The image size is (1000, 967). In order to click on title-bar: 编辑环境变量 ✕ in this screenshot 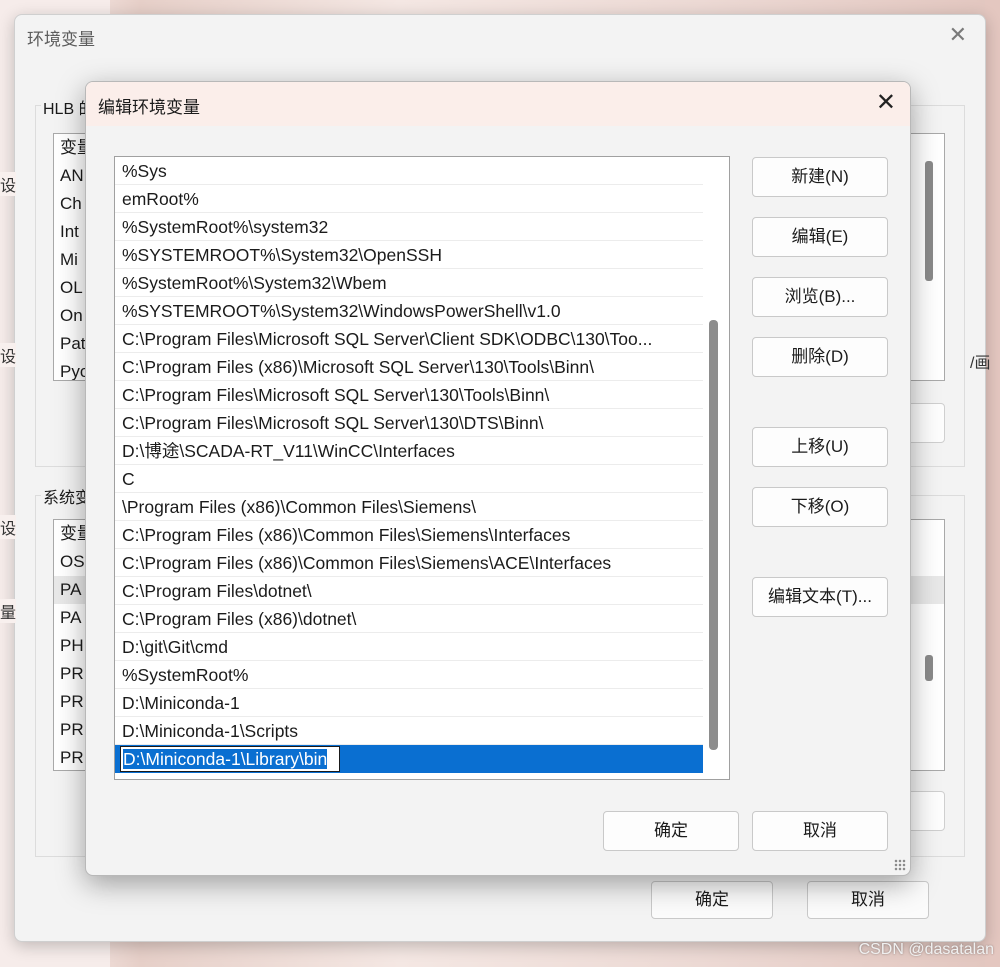, I will do `click(498, 104)`.